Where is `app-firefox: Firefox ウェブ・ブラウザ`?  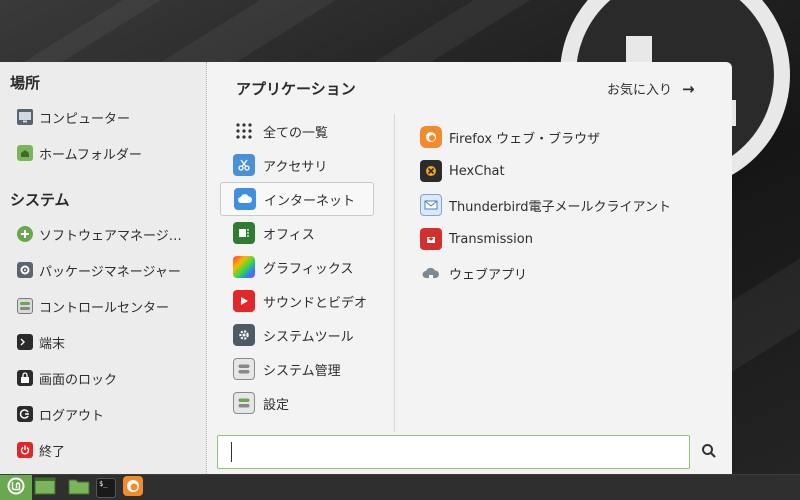
app-firefox: Firefox ウェブ・ブラウザ is located at coordinates (568, 137).